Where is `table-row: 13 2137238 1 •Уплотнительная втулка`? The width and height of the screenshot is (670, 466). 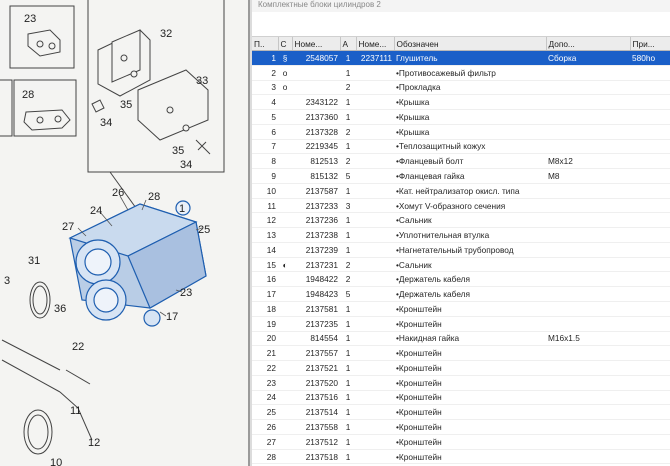 table-row: 13 2137238 1 •Уплотнительная втулка is located at coordinates (461, 235).